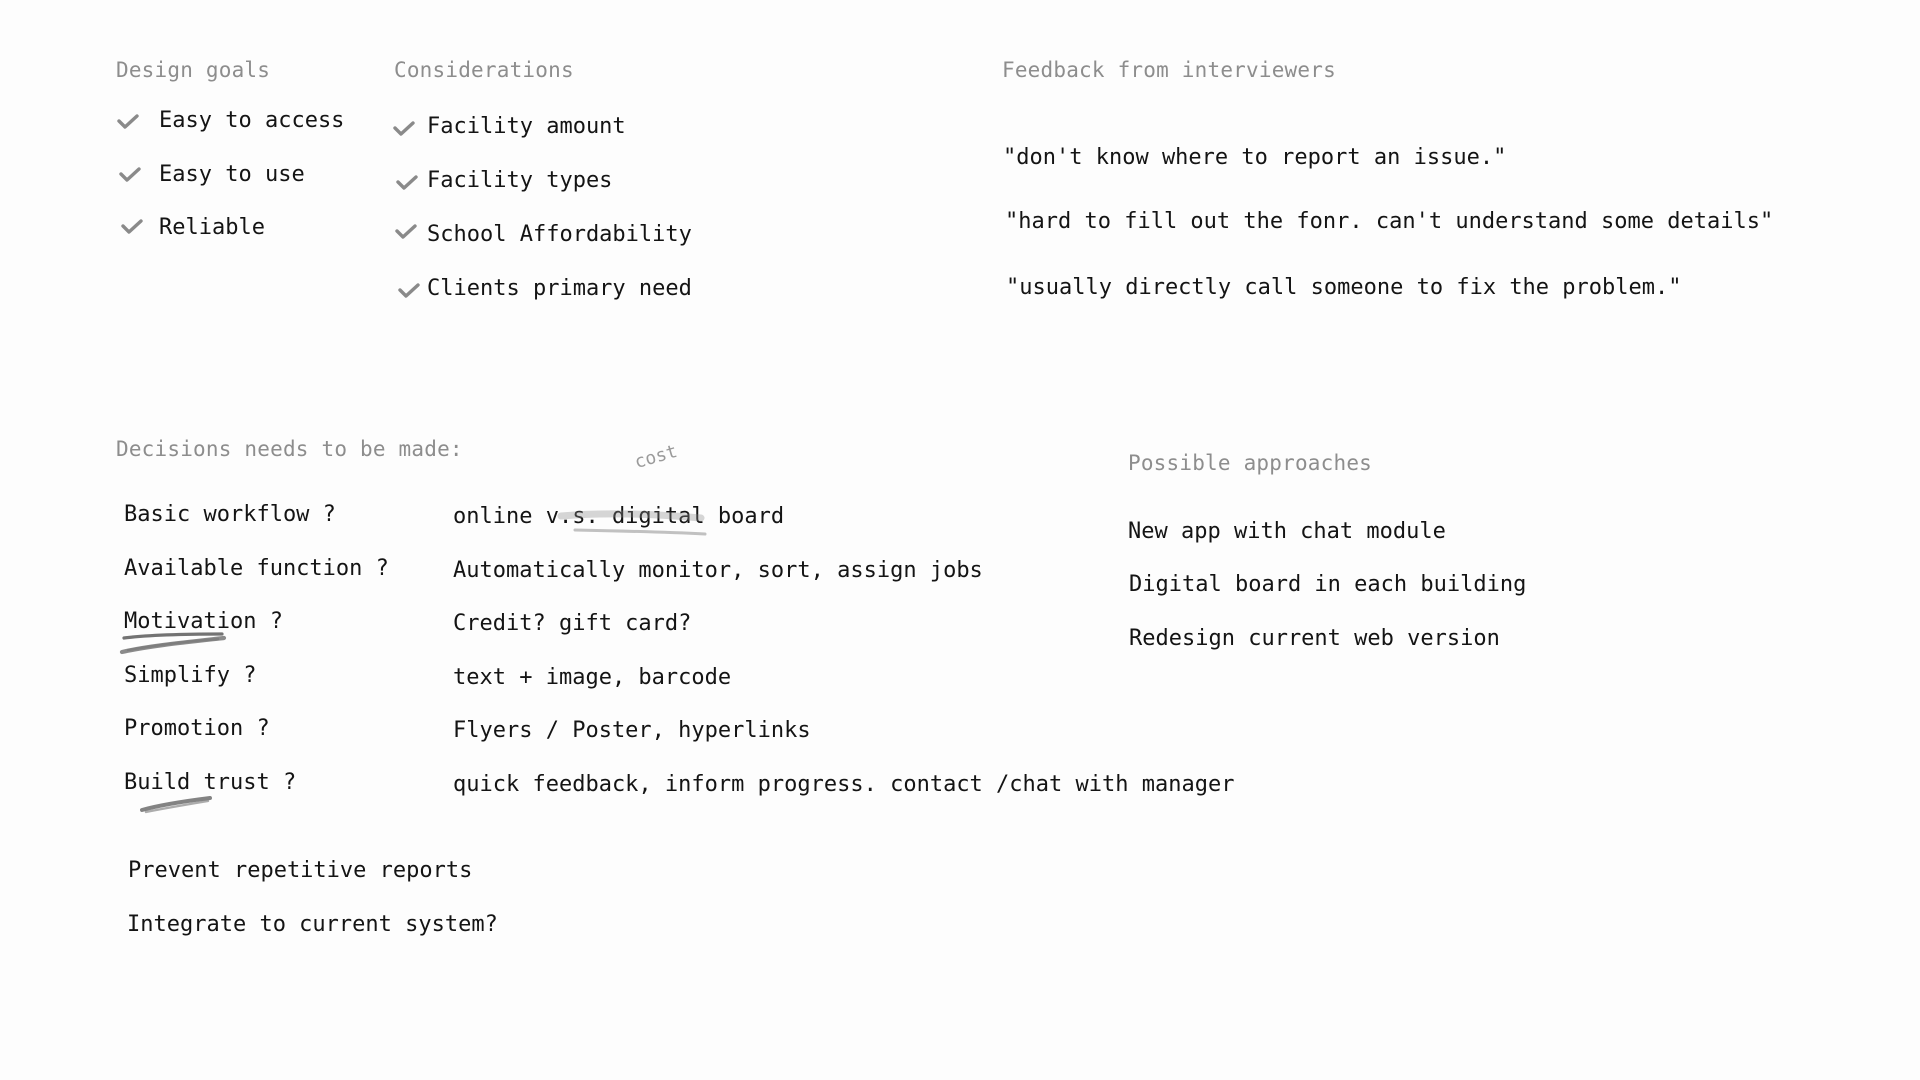 This screenshot has height=1080, width=1920. I want to click on feedback-heading: Feedback from interviewers, so click(1169, 70).